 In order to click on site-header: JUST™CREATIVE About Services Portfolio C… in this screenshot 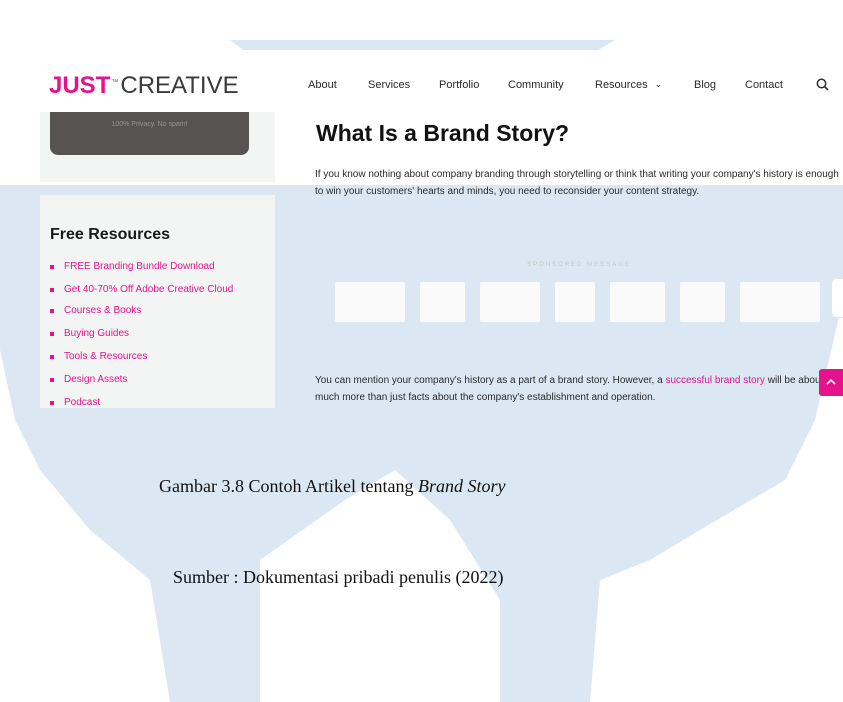, I will do `click(421, 81)`.